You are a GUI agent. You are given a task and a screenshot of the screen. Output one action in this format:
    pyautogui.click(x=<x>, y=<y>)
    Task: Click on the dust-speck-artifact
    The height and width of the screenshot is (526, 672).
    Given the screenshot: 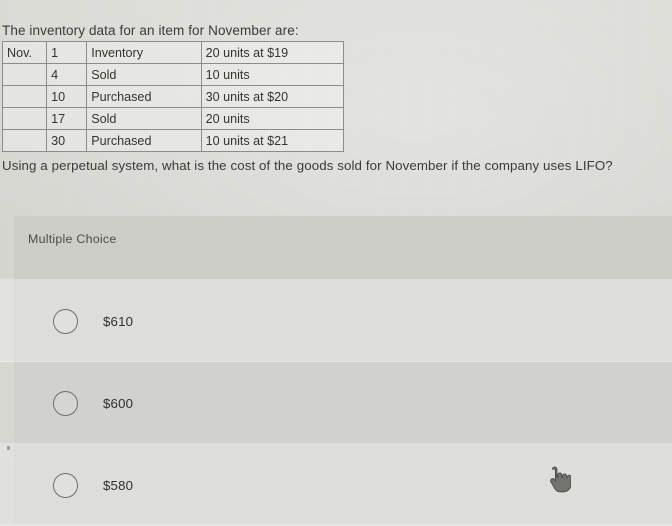 What is the action you would take?
    pyautogui.click(x=8, y=448)
    